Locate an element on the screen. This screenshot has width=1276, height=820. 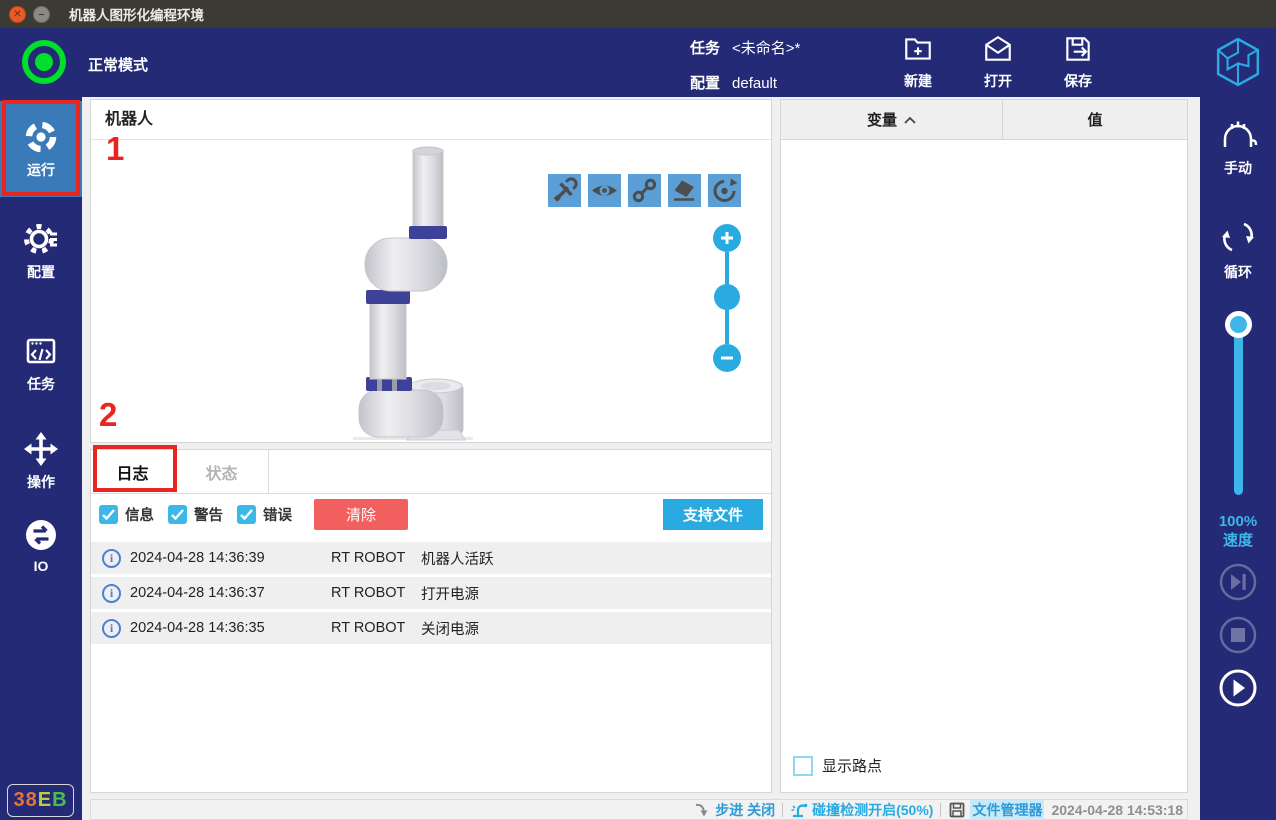
variables-table-header: 变量 值 is located at coordinates (984, 120).